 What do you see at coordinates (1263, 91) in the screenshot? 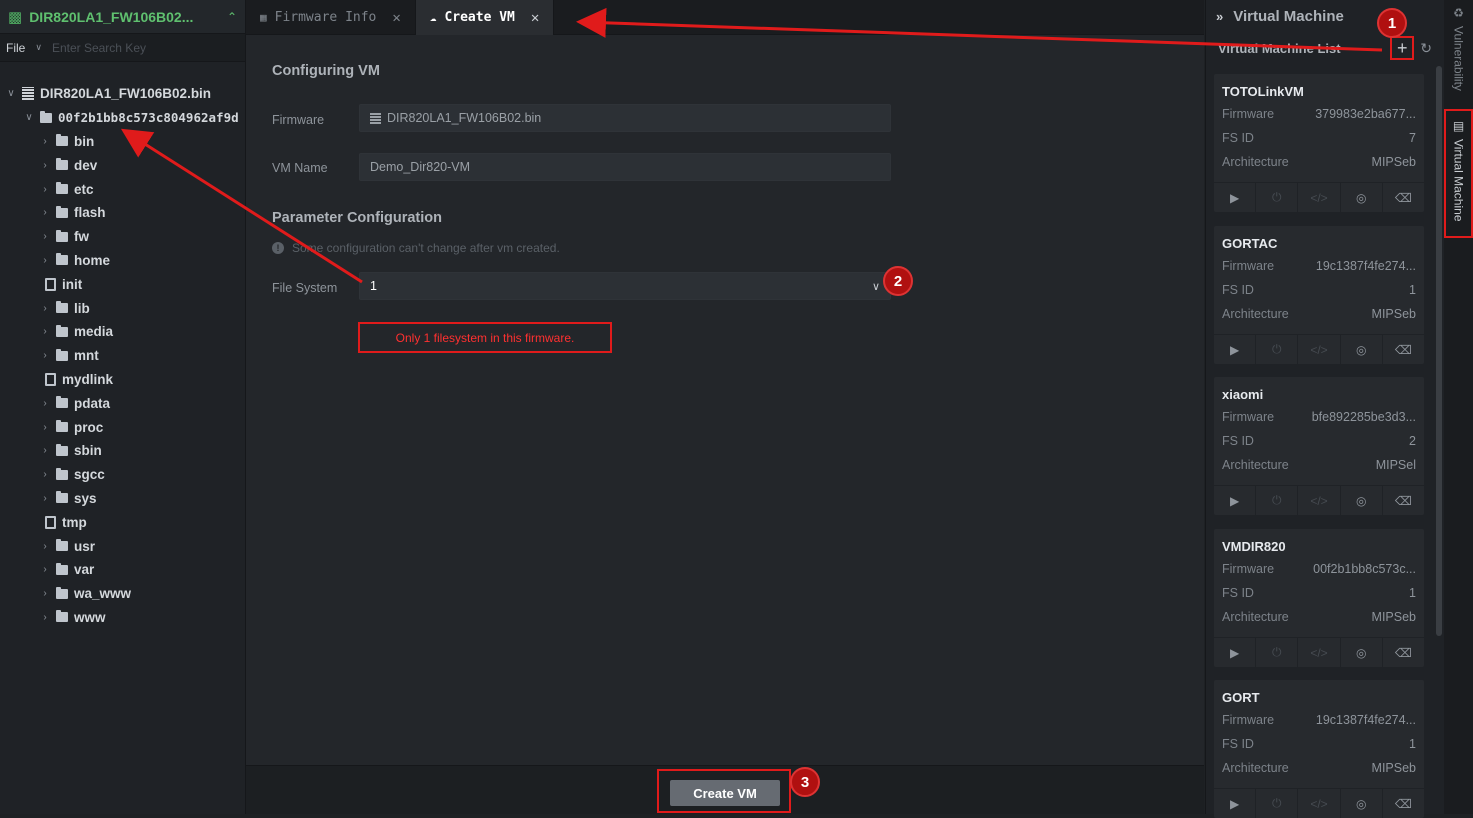
I see `vm-name: TOTOLinkVM` at bounding box center [1263, 91].